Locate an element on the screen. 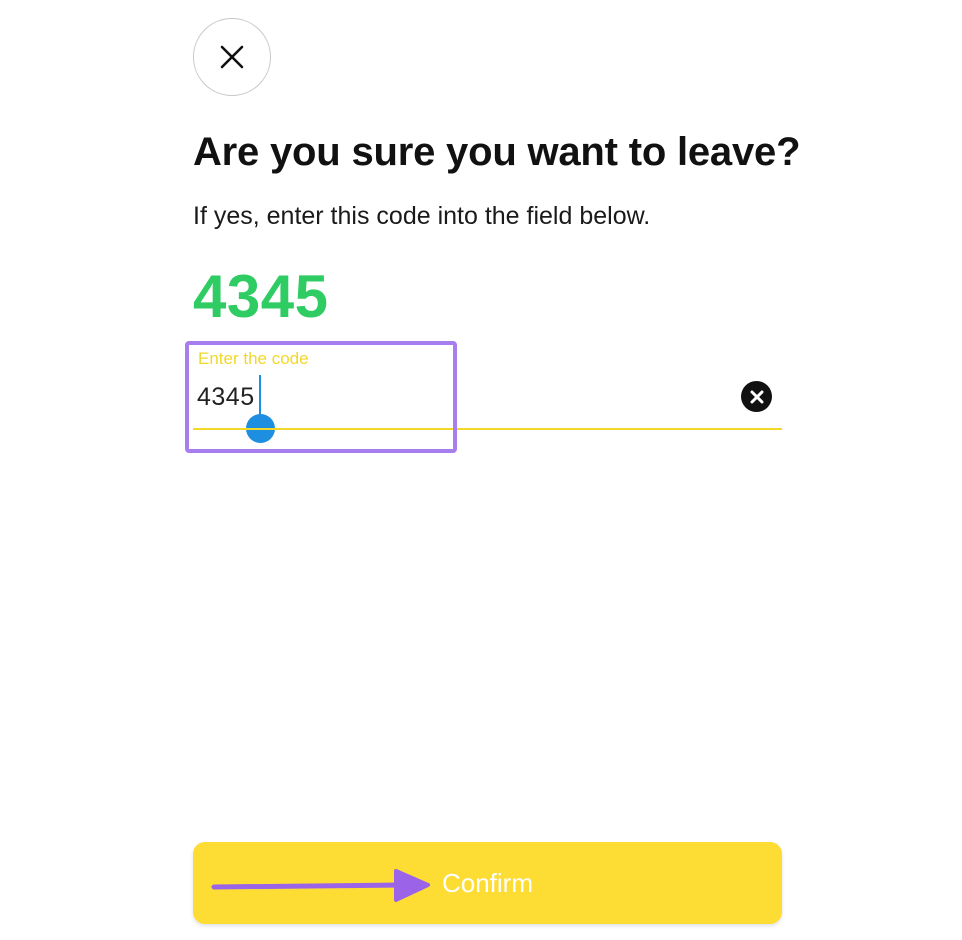 This screenshot has width=962, height=940. confirmation-code: 4345 is located at coordinates (261, 296).